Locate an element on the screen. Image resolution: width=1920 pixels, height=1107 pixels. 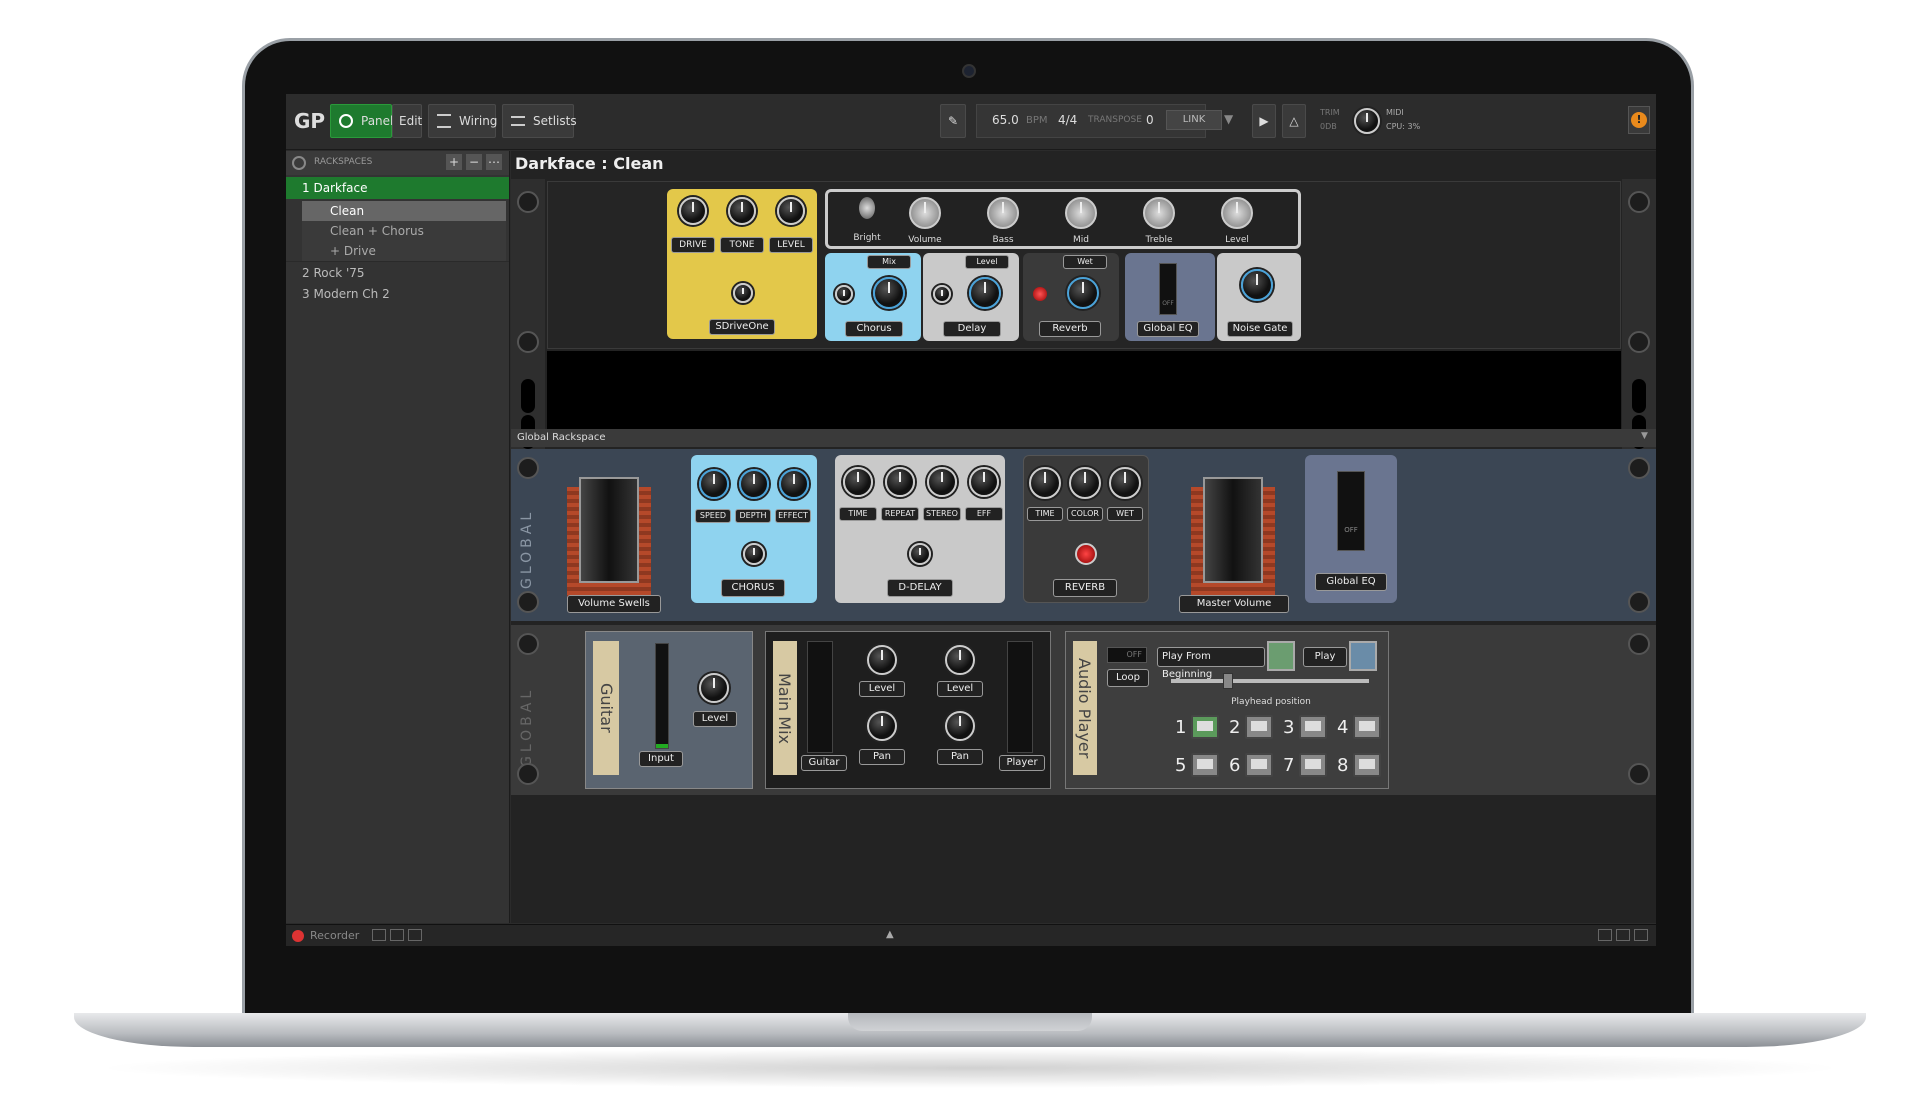
mix-level-label-1: Level is located at coordinates (882, 689).